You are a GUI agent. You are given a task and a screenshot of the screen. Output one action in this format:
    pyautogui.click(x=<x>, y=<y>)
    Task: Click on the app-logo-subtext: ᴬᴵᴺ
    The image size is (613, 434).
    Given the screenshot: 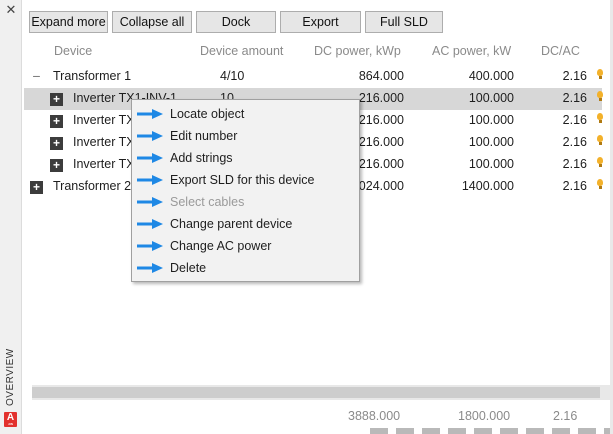 What is the action you would take?
    pyautogui.click(x=10, y=424)
    